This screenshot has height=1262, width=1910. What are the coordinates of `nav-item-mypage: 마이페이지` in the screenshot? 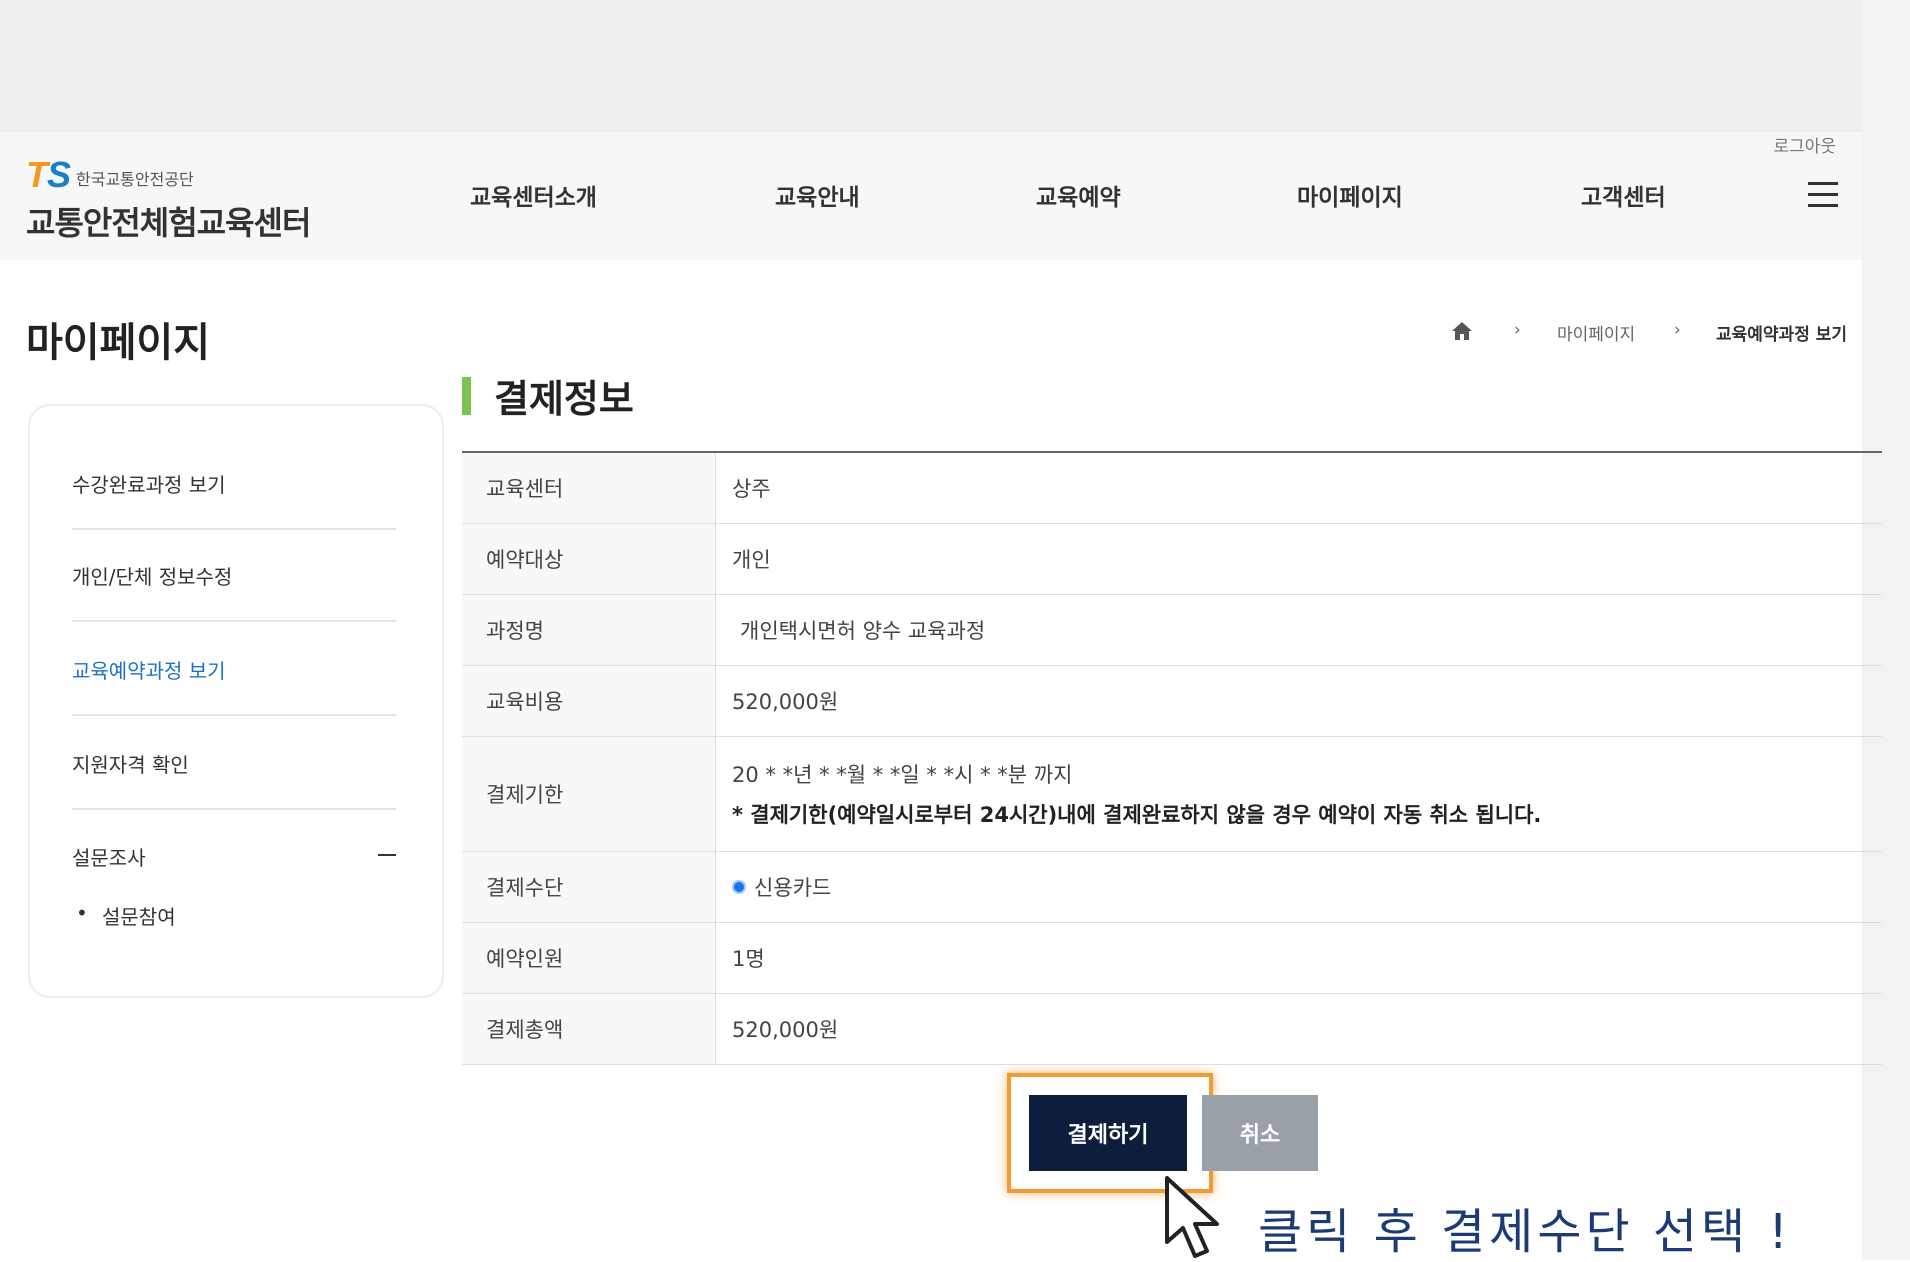 It's located at (1350, 195).